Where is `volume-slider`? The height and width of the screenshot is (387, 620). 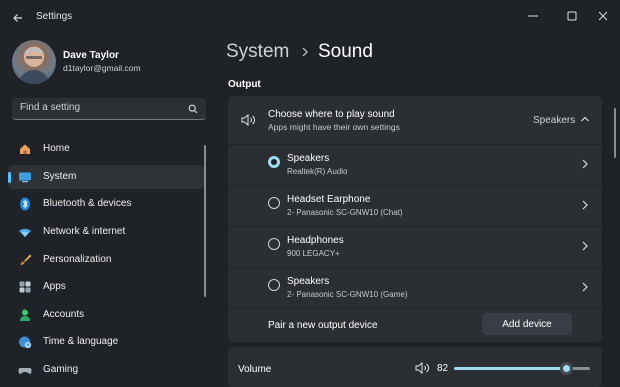 volume-slider is located at coordinates (522, 368).